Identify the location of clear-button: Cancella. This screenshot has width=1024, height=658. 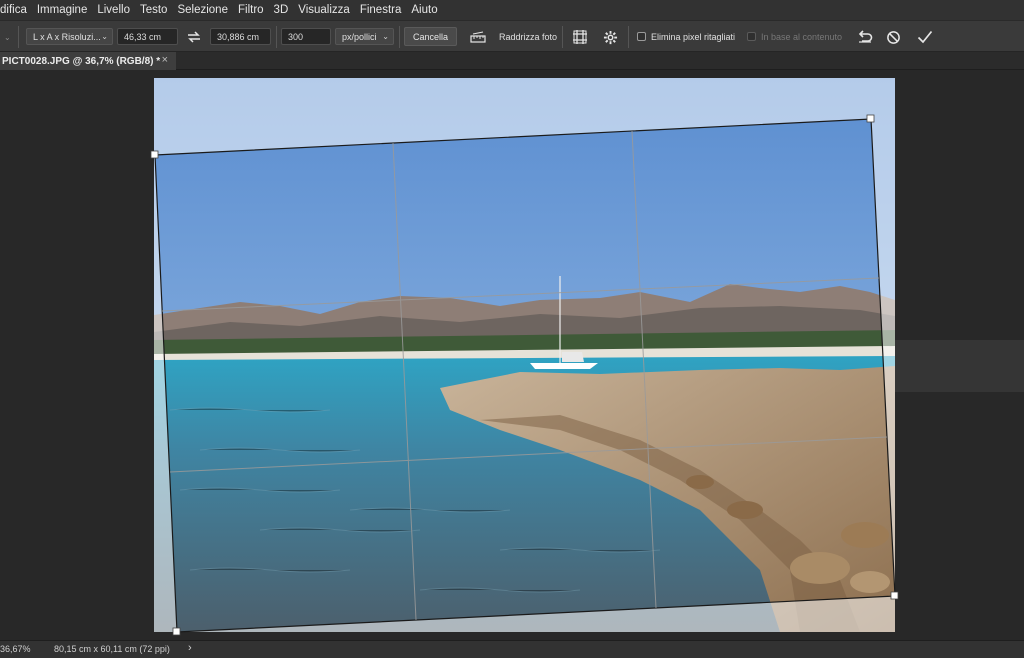
(430, 36).